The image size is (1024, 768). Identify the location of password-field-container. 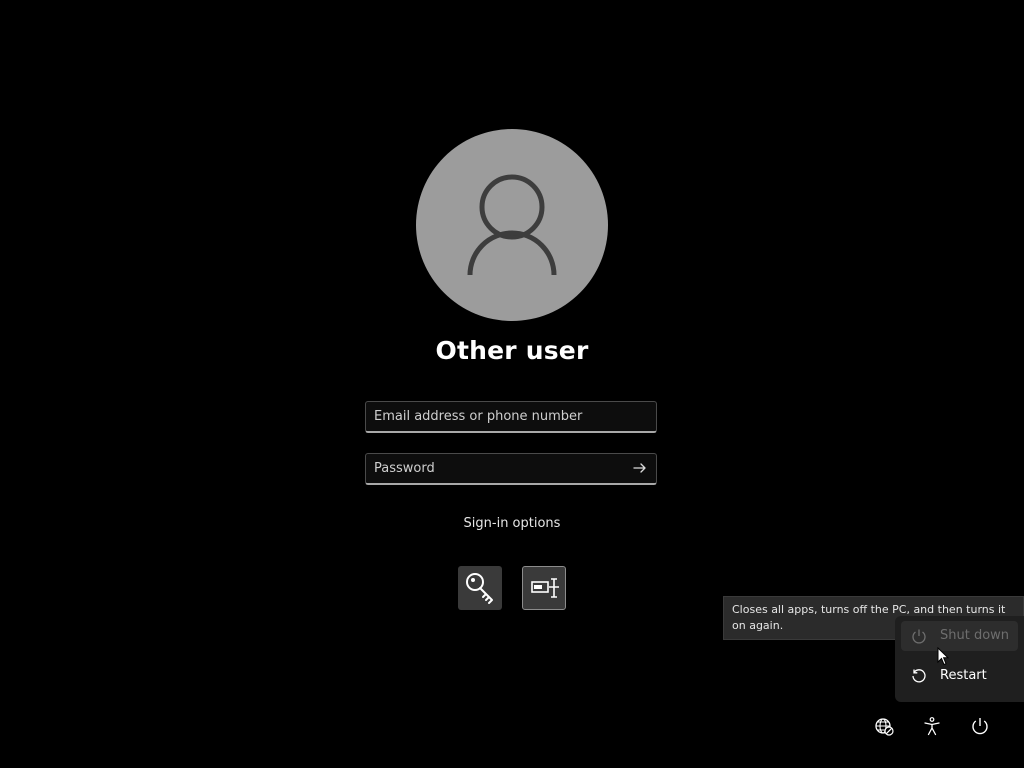
(511, 469).